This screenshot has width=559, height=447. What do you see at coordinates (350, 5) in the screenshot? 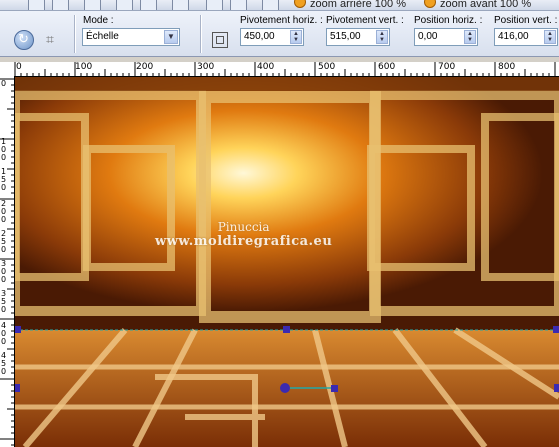
I see `zoom-out-button: zoom arrière 100 %` at bounding box center [350, 5].